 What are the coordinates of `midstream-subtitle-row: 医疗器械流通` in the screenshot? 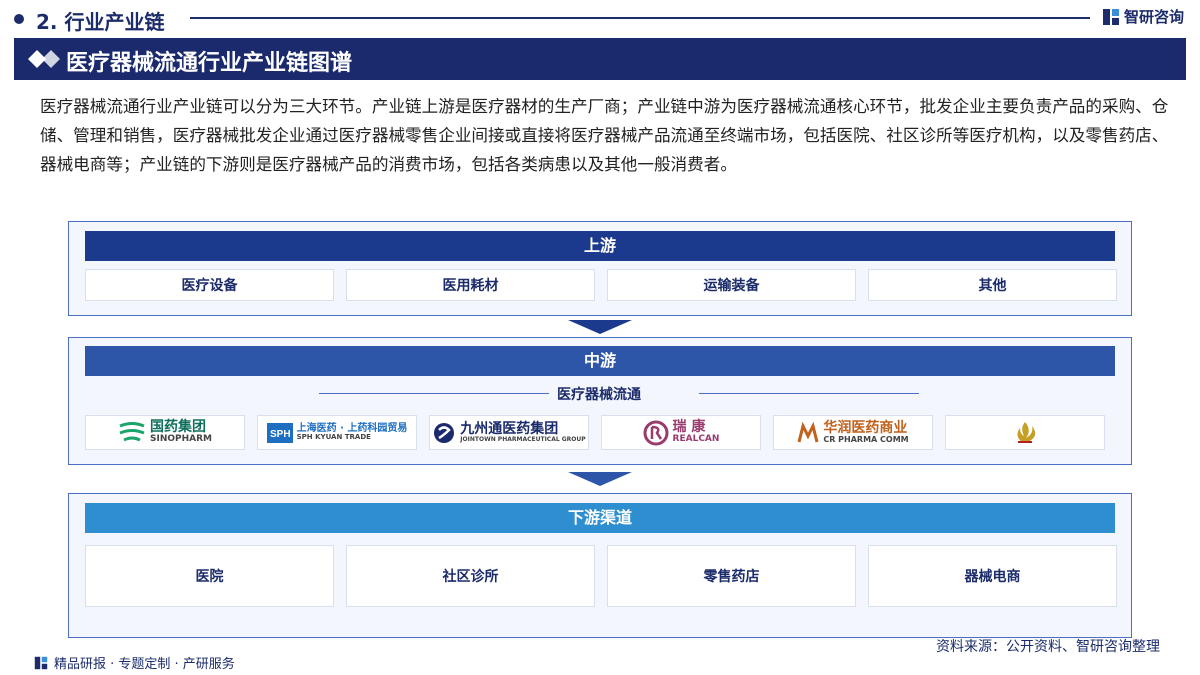 It's located at (619, 393).